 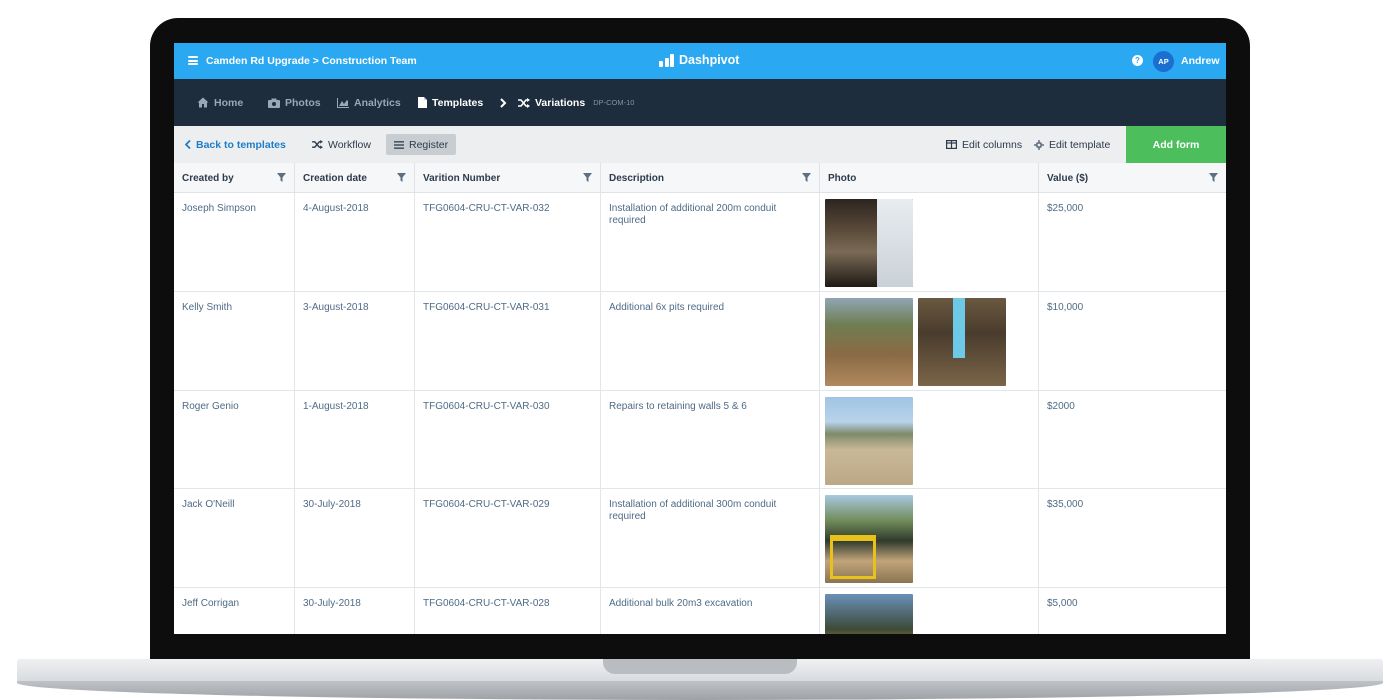 I want to click on column-header-value: Value ($), so click(x=1132, y=178).